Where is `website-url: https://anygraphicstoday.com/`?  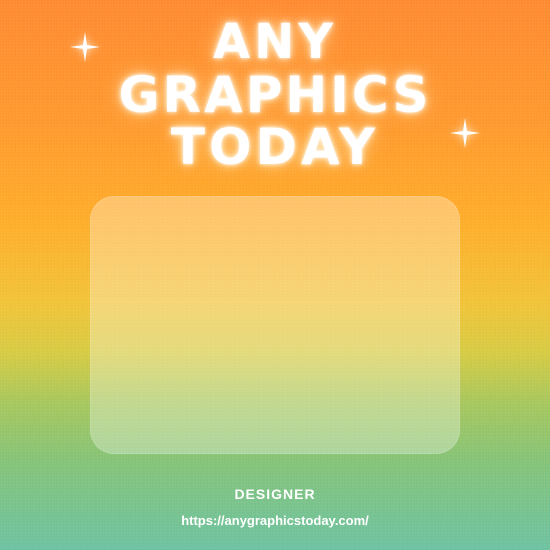 website-url: https://anygraphicstoday.com/ is located at coordinates (275, 520).